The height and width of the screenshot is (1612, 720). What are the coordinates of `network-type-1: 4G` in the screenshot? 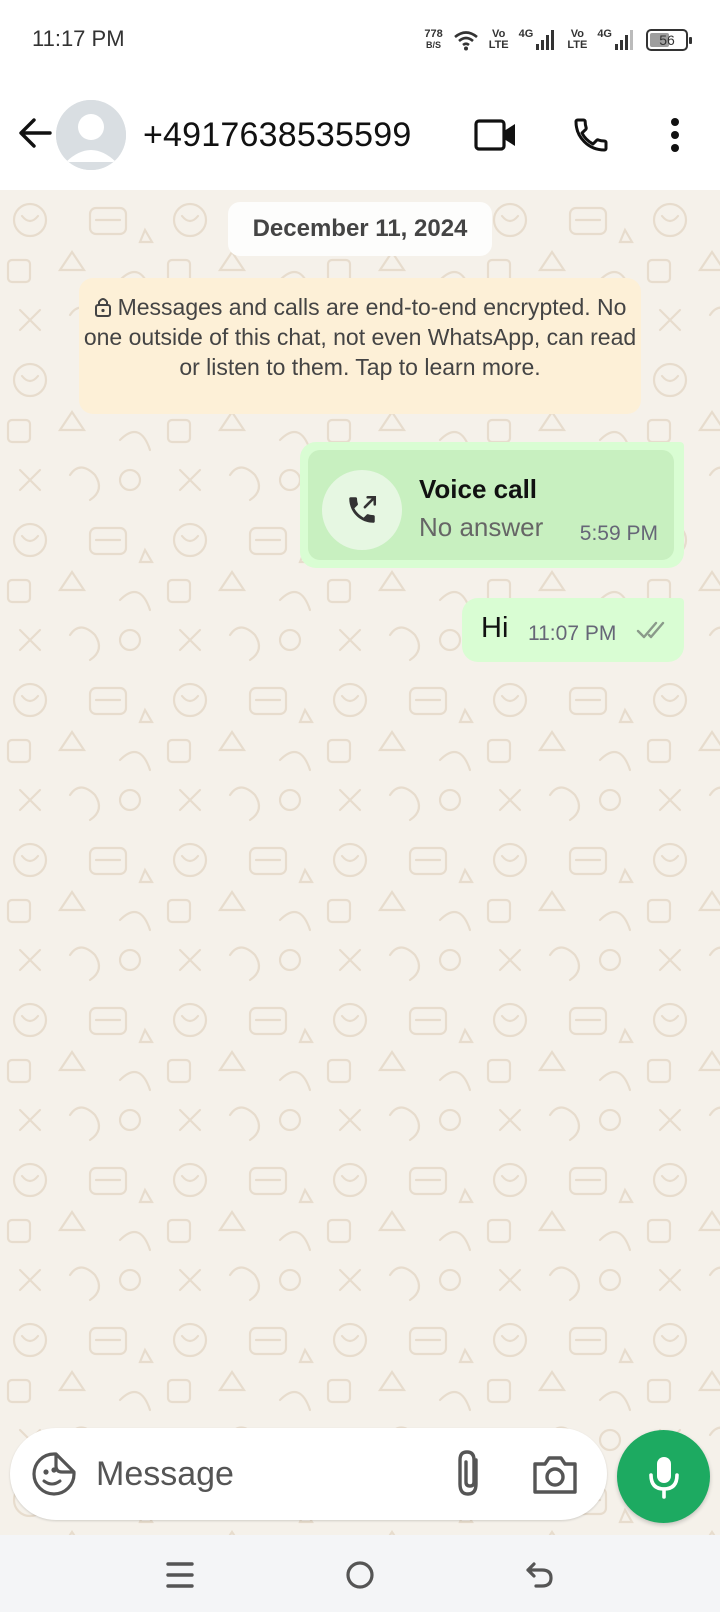 It's located at (526, 34).